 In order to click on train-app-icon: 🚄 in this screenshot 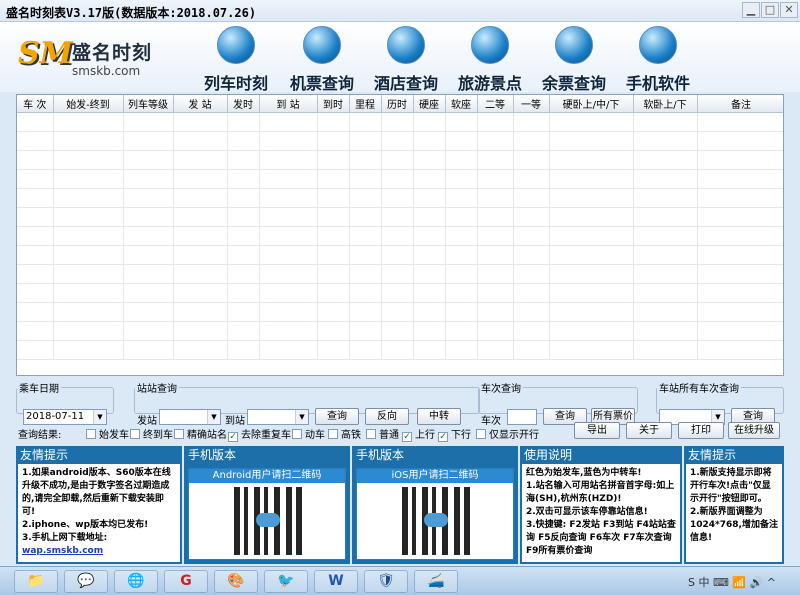, I will do `click(436, 581)`.